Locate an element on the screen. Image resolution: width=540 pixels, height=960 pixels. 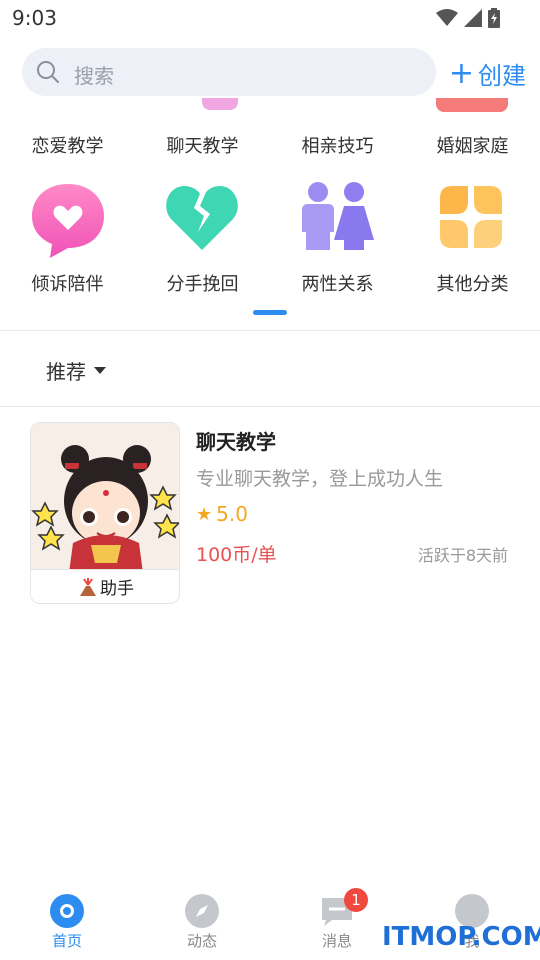
four-petal-icon is located at coordinates (476, 222).